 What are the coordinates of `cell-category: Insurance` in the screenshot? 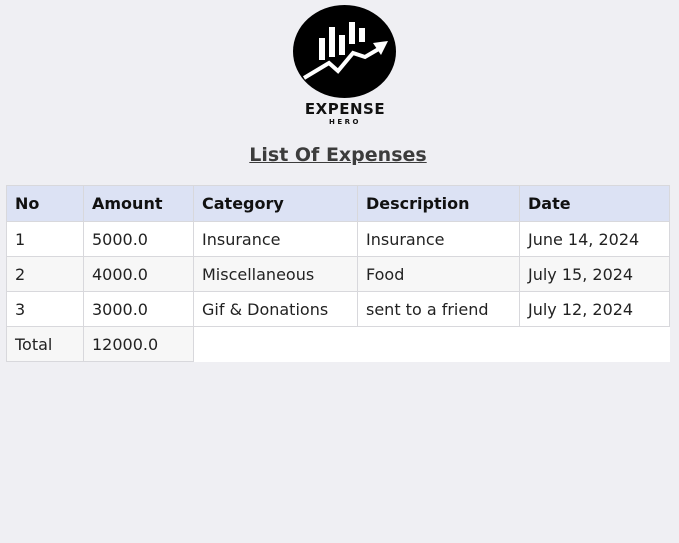 It's located at (275, 239).